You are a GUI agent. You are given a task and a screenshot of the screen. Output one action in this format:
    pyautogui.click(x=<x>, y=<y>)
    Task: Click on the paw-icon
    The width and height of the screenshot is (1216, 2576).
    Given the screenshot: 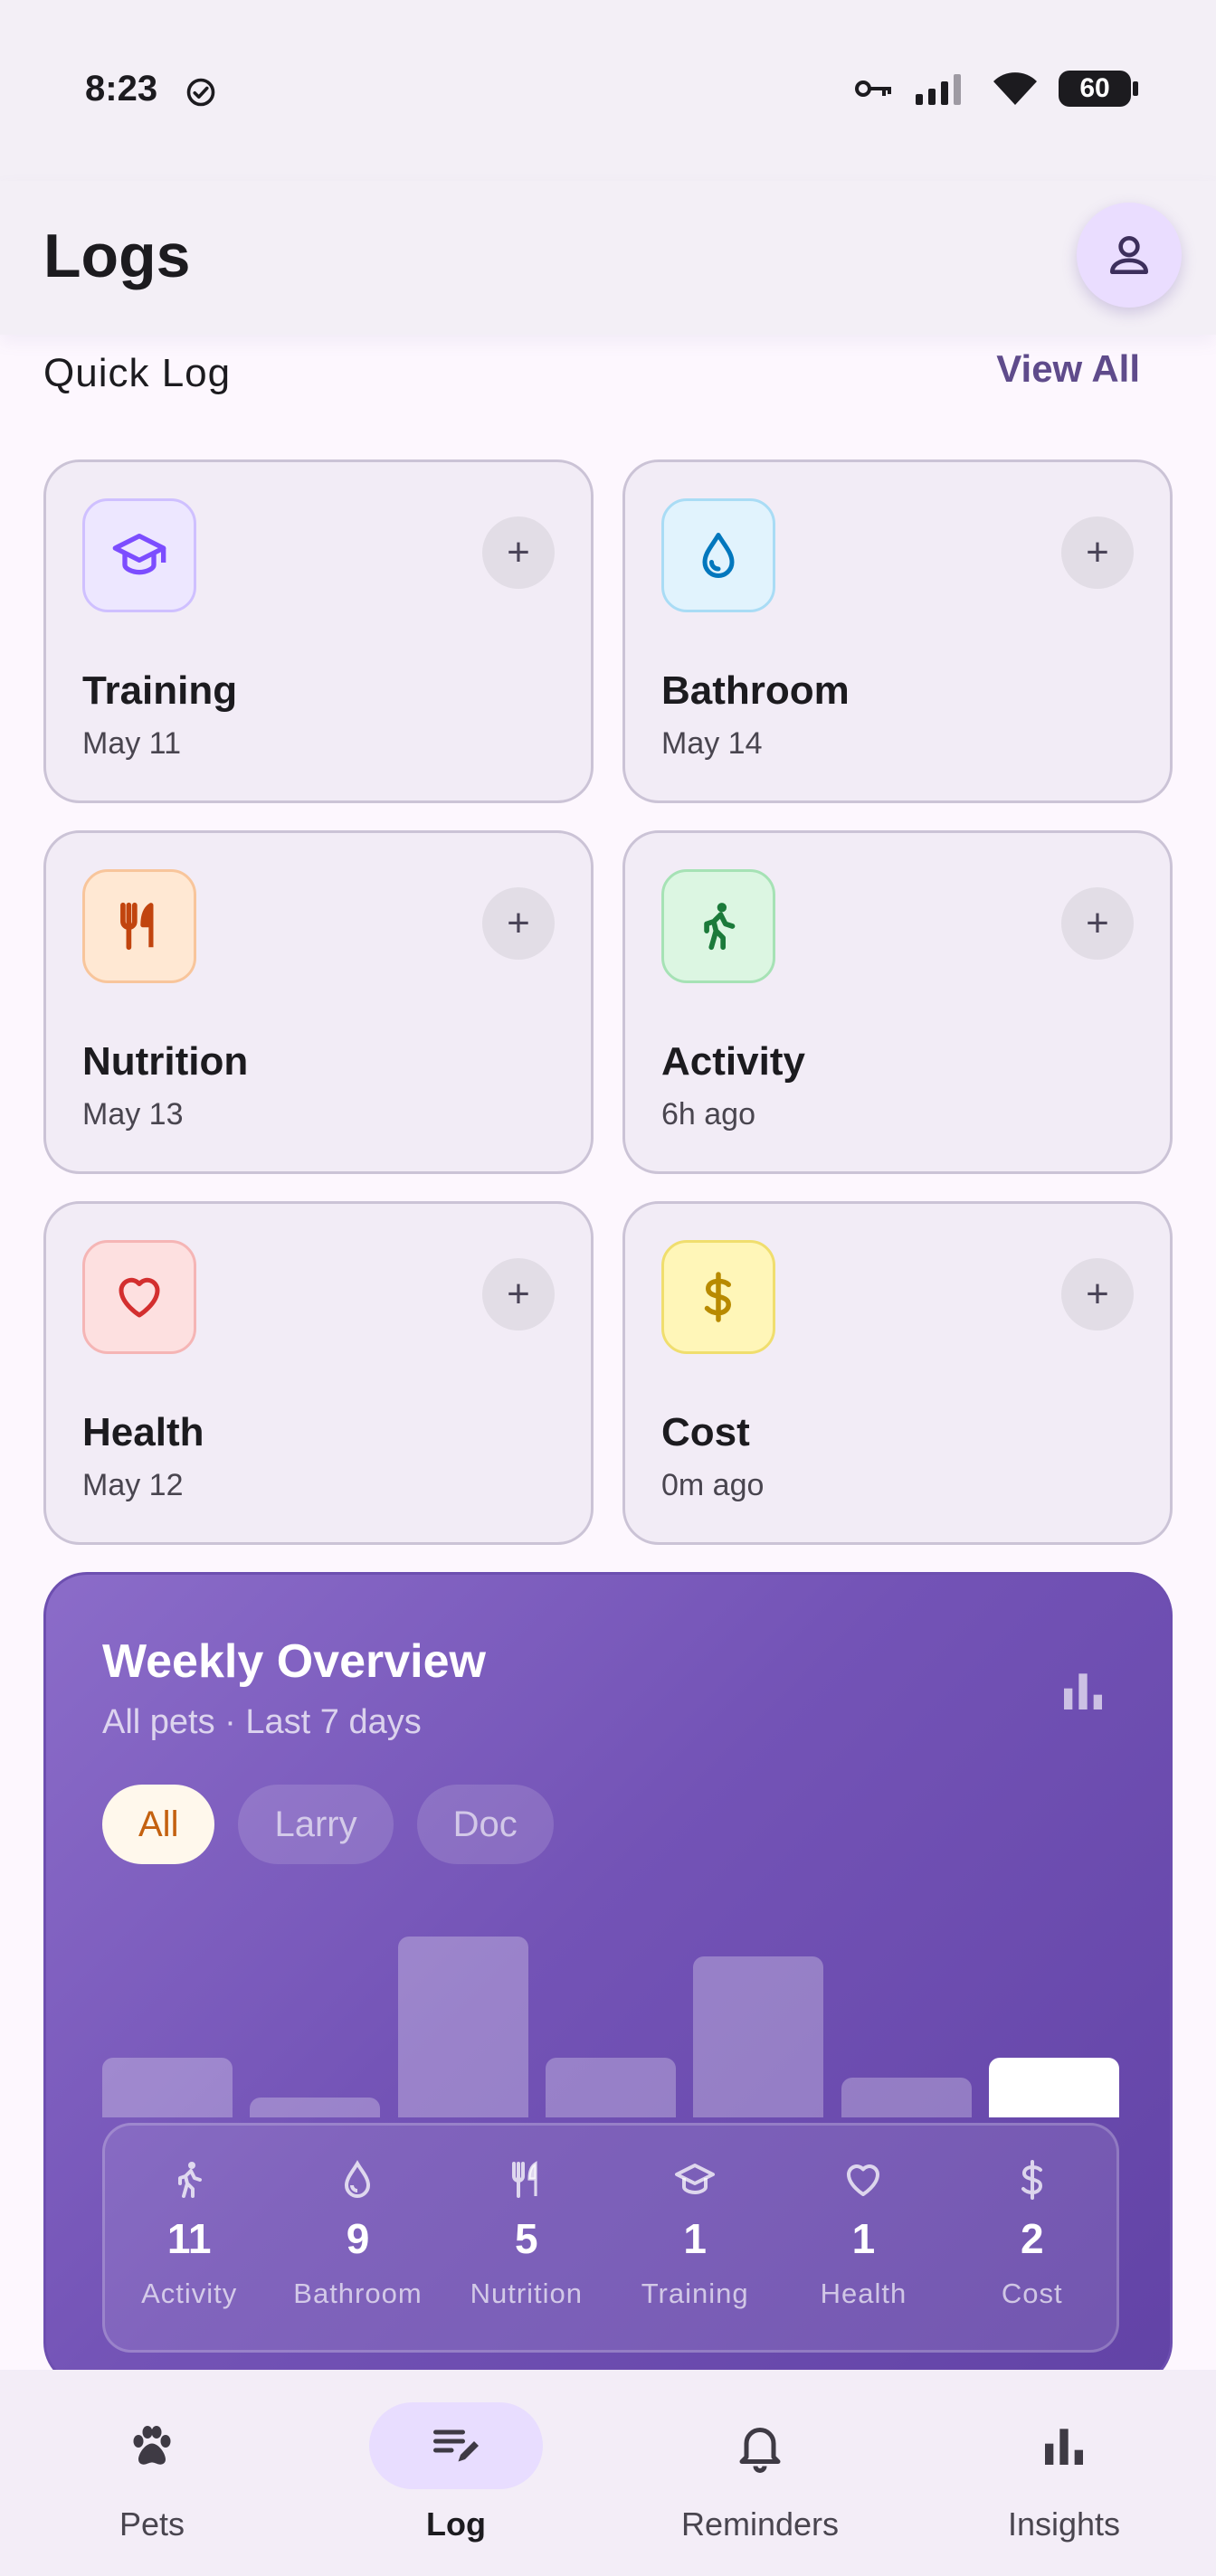 What is the action you would take?
    pyautogui.click(x=152, y=2445)
    